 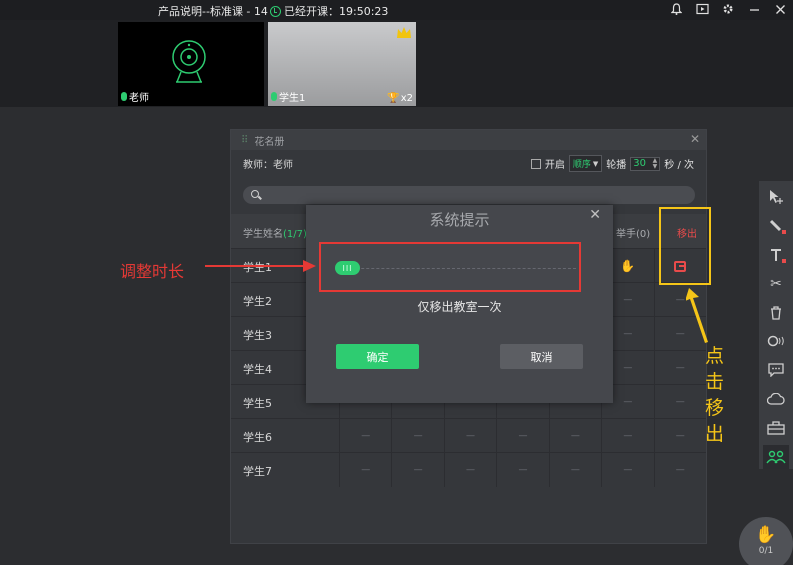 What do you see at coordinates (715, 395) in the screenshot?
I see `annotation-click-remove: 点击移出` at bounding box center [715, 395].